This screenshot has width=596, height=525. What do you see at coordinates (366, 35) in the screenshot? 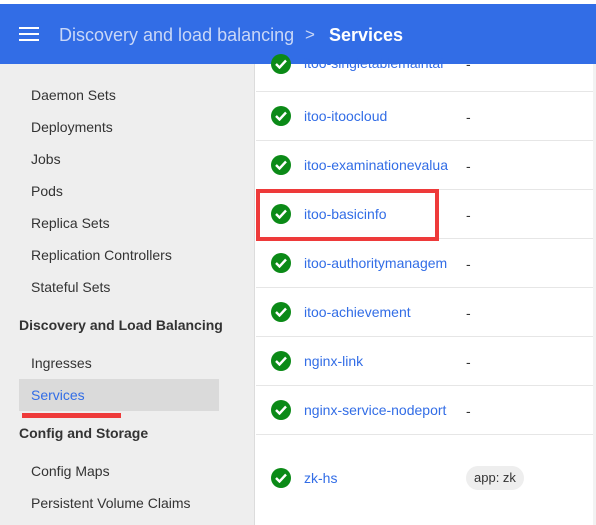
I see `page-title: Services` at bounding box center [366, 35].